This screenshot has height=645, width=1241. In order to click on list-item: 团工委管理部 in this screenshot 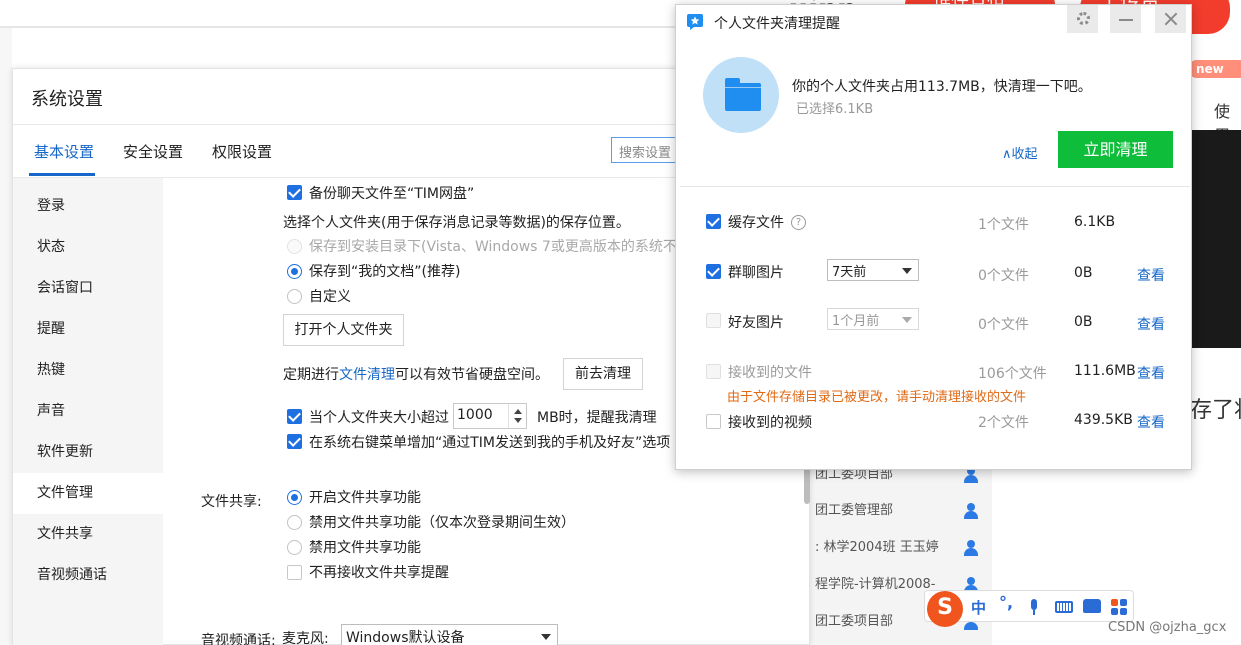, I will do `click(901, 511)`.